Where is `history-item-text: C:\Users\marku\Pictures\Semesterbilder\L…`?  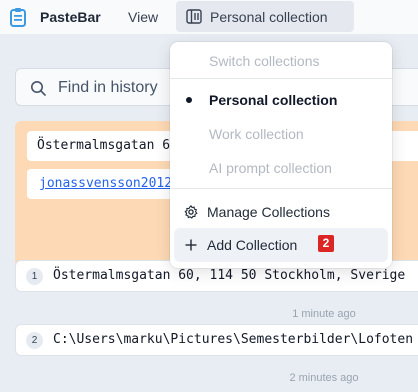
history-item-text: C:\Users\marku\Pictures\Semesterbilder\L… is located at coordinates (233, 339).